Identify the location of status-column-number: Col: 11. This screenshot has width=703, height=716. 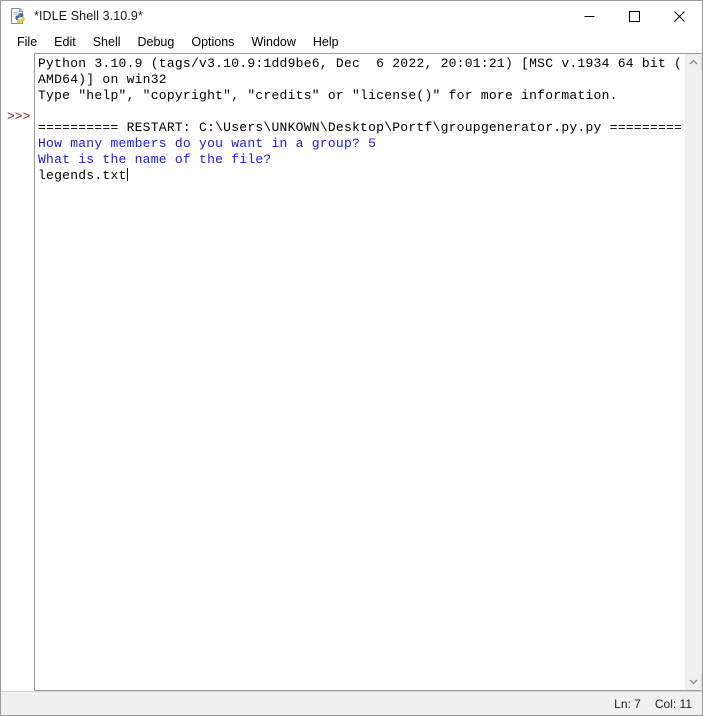
(673, 703).